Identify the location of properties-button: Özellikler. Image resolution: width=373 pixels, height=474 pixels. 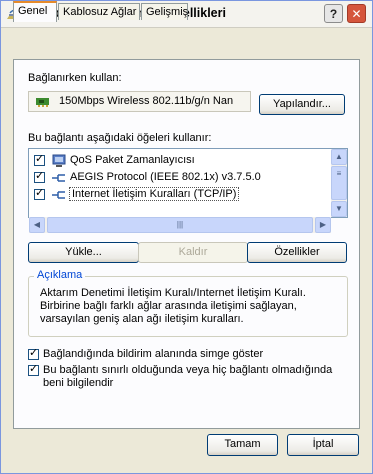
(297, 252).